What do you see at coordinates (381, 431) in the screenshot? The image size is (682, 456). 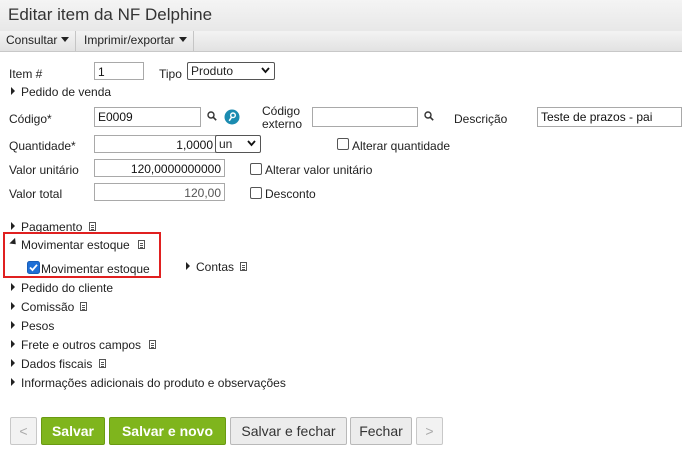 I see `fechar-button: Fechar` at bounding box center [381, 431].